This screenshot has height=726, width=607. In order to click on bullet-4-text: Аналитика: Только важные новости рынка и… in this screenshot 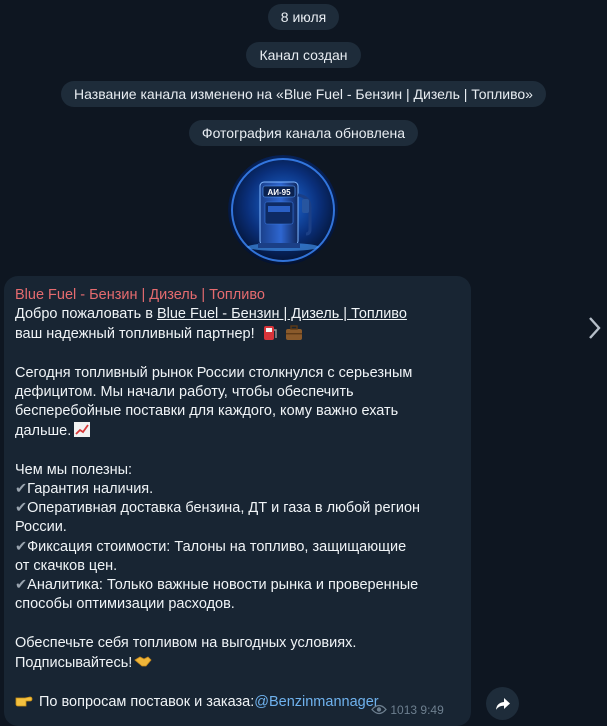, I will do `click(223, 585)`.